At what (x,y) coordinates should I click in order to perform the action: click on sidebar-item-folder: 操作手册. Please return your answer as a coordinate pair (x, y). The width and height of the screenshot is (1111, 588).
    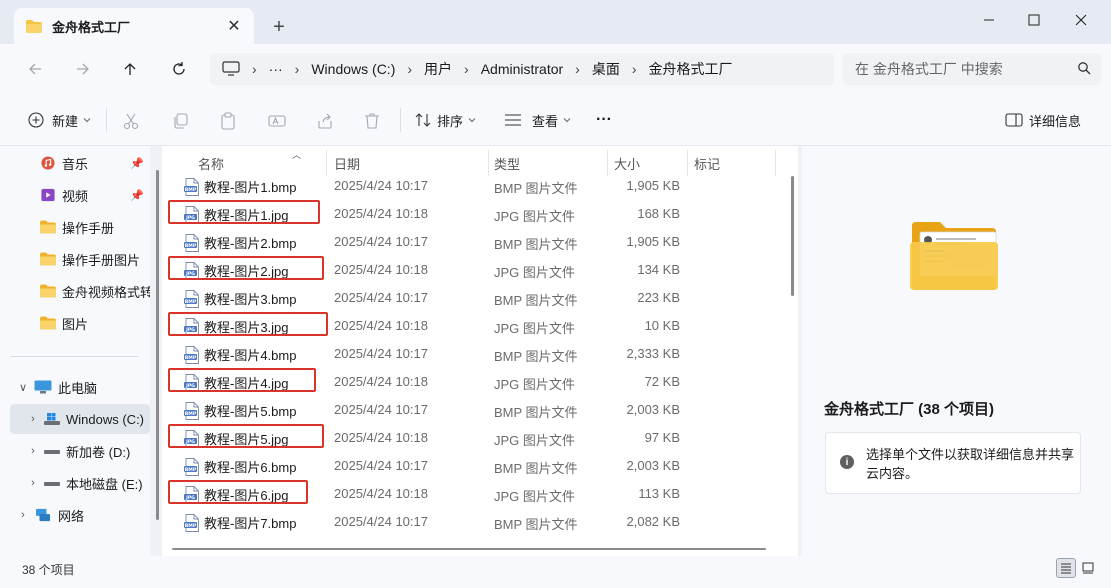
    Looking at the image, I should click on (80, 227).